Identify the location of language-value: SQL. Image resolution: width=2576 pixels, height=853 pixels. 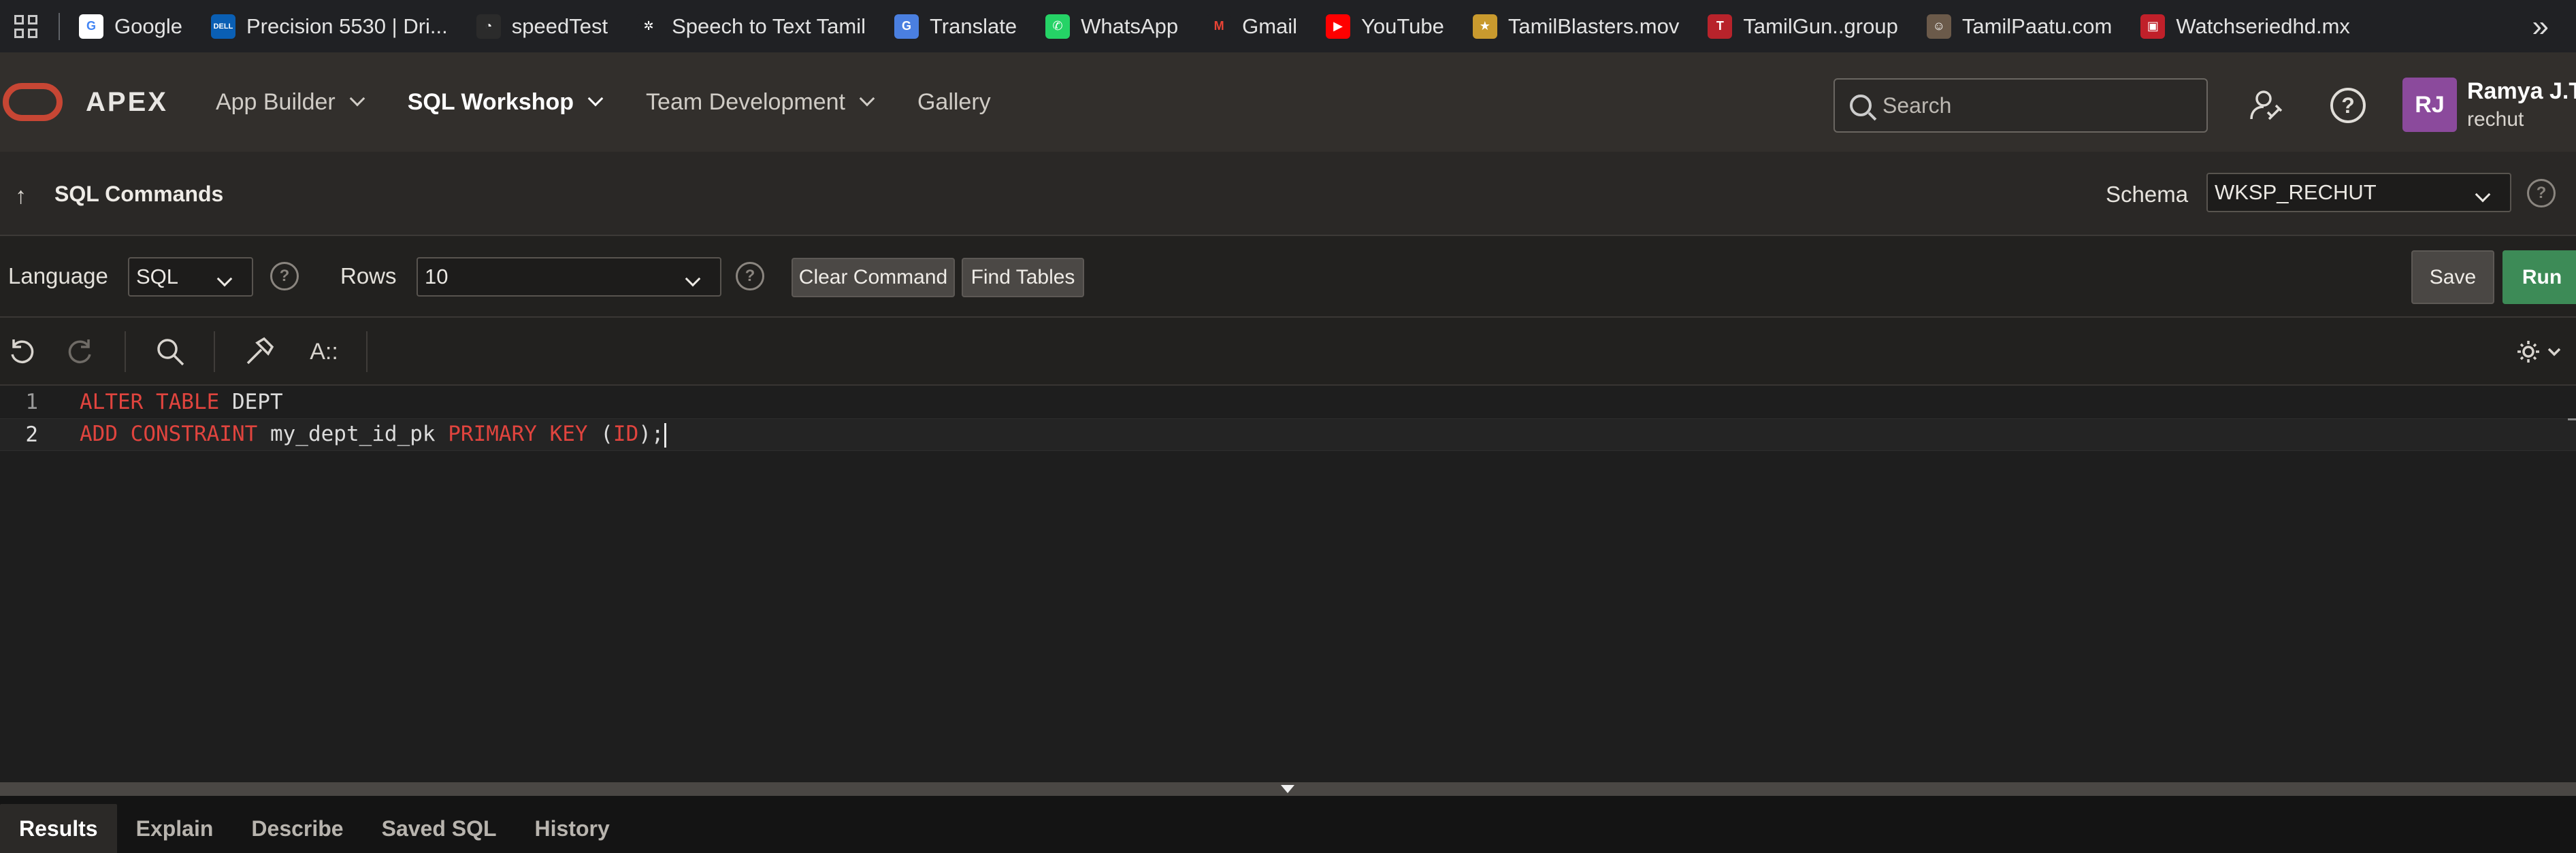
(157, 276).